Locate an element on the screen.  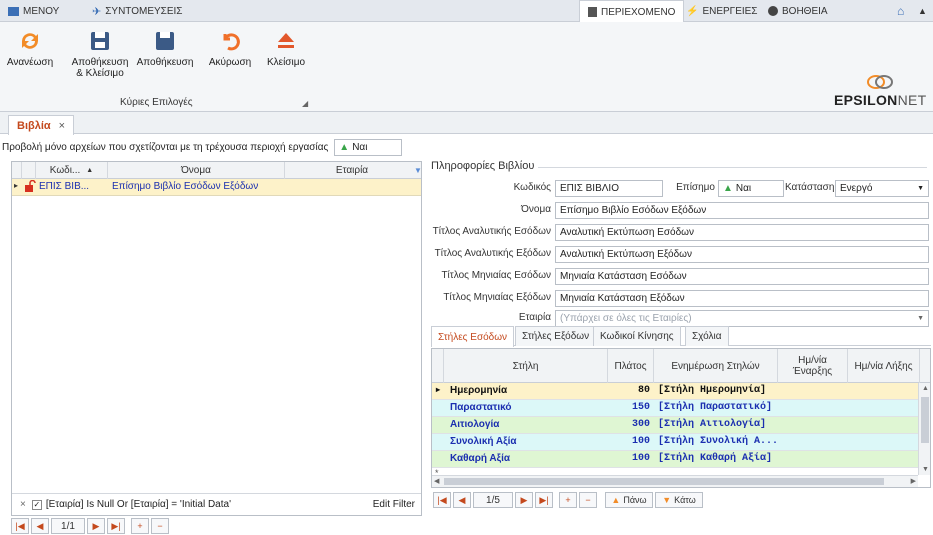
col-width-label: Πλάτος is located at coordinates (630, 366).